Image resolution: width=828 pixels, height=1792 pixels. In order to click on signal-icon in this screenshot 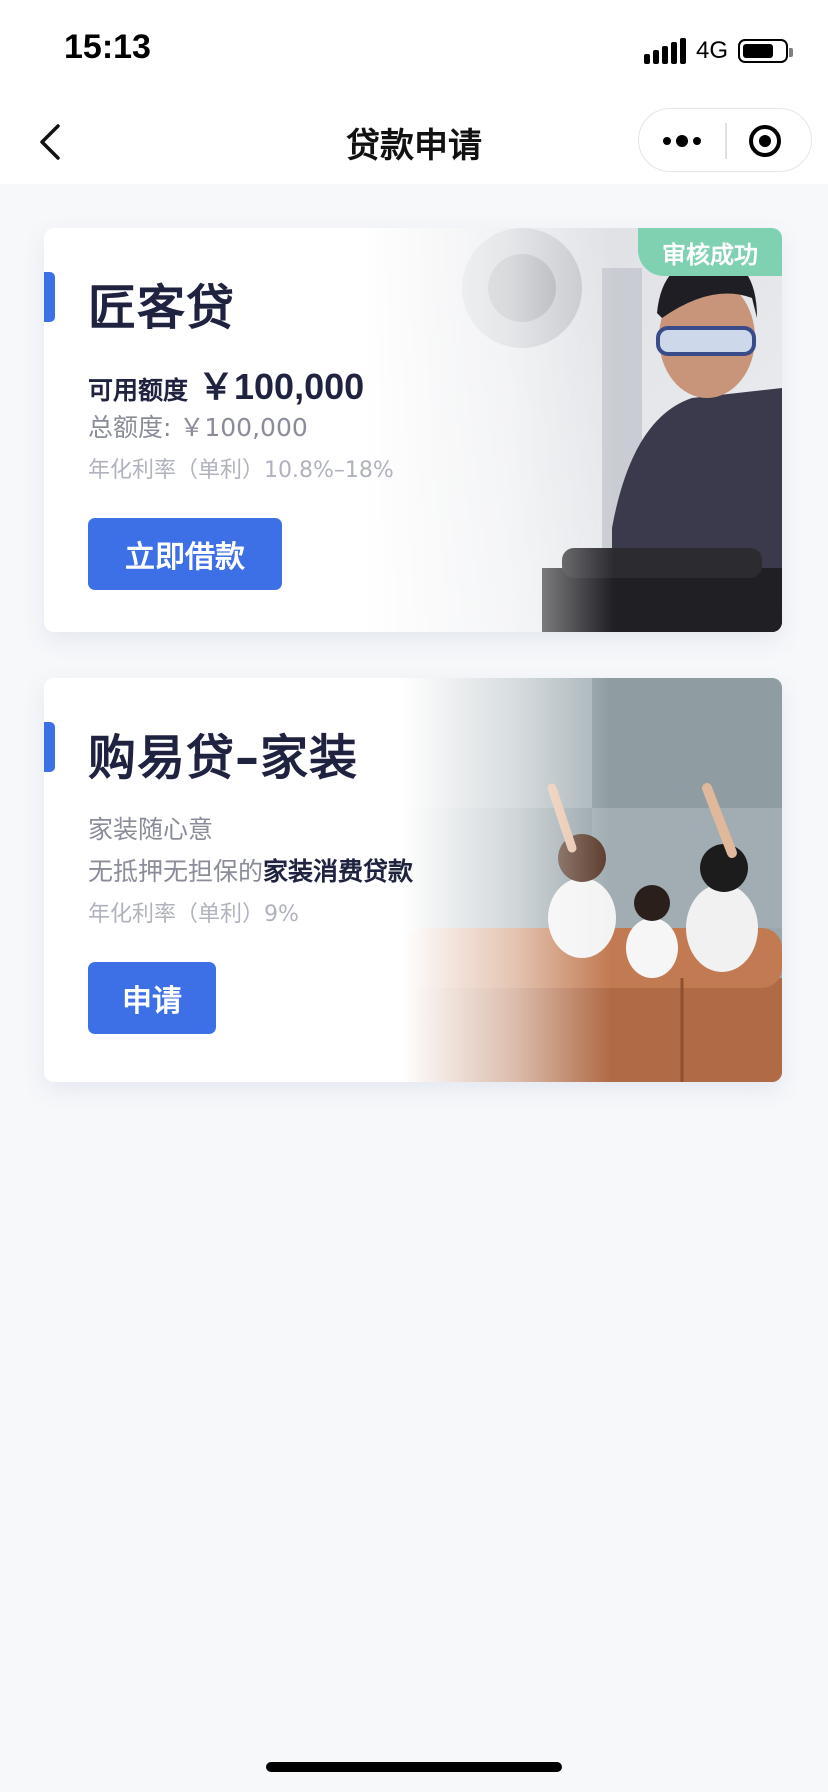, I will do `click(664, 51)`.